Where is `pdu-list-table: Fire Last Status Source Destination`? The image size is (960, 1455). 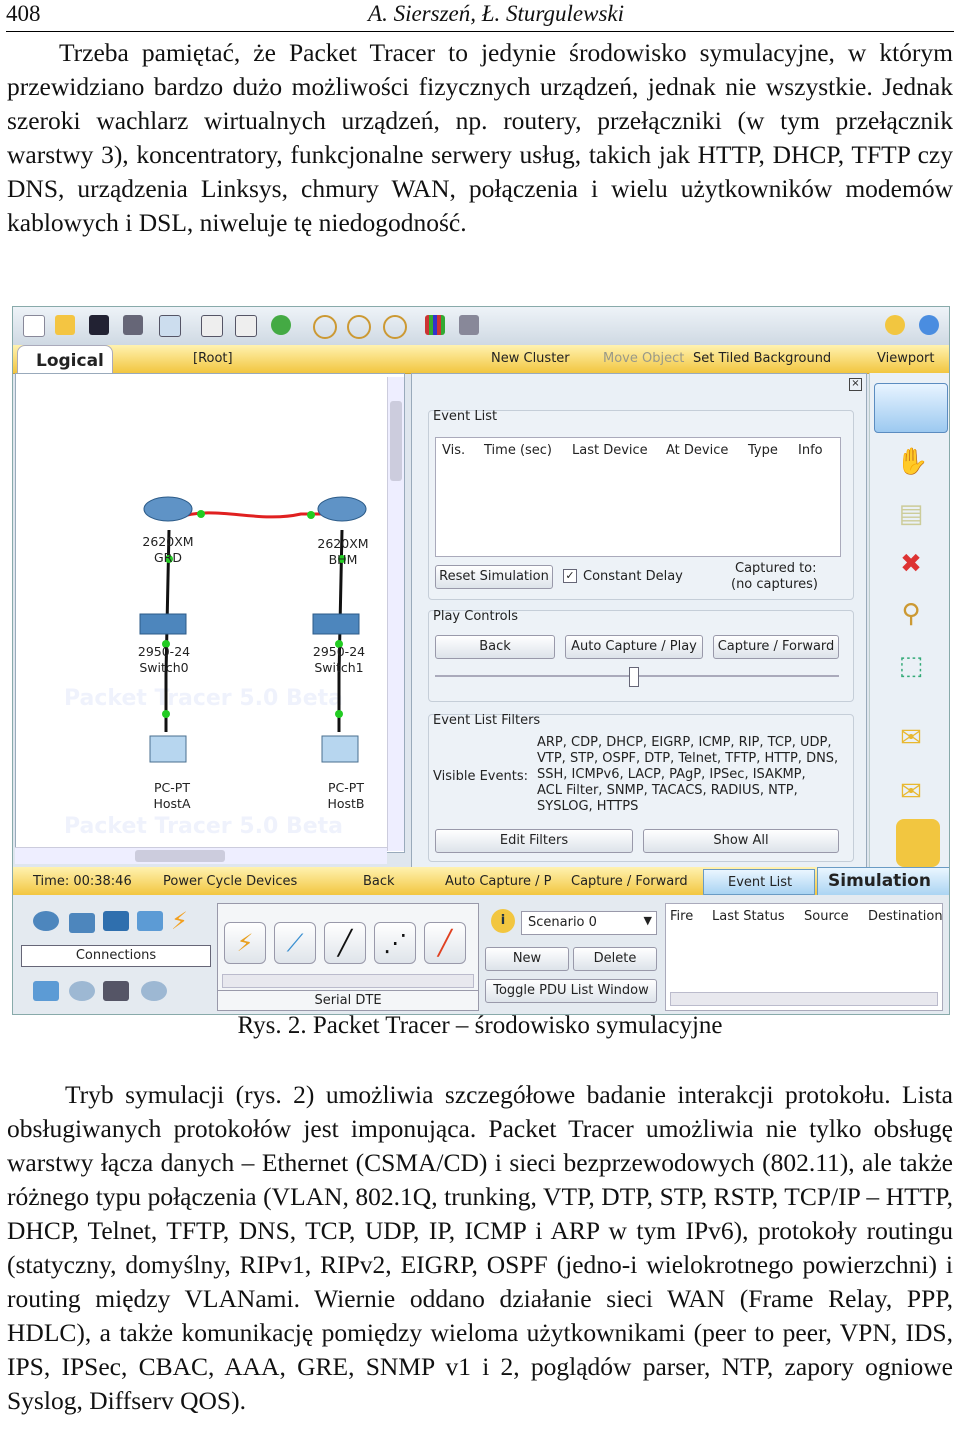
pdu-list-table: Fire Last Status Source Destination is located at coordinates (804, 957).